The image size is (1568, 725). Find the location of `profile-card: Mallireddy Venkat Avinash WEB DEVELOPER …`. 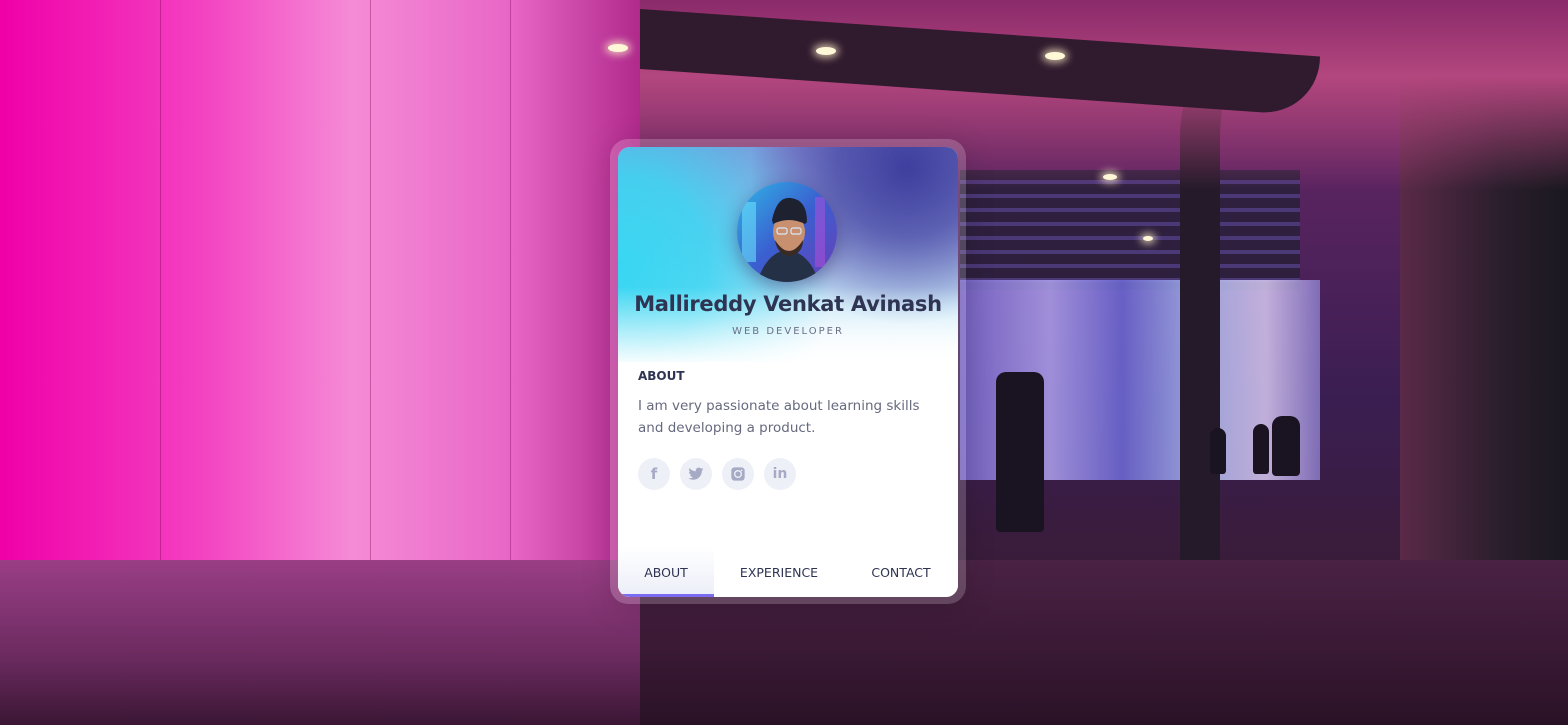

profile-card: Mallireddy Venkat Avinash WEB DEVELOPER … is located at coordinates (788, 372).